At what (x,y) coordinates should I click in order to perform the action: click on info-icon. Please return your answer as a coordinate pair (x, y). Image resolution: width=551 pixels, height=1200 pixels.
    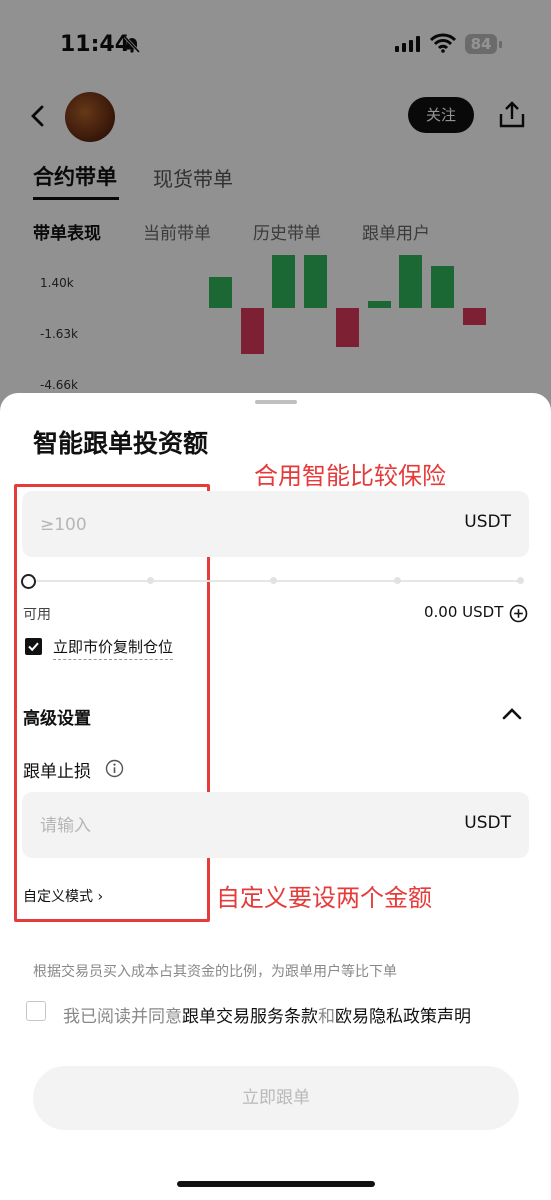
    Looking at the image, I should click on (114, 770).